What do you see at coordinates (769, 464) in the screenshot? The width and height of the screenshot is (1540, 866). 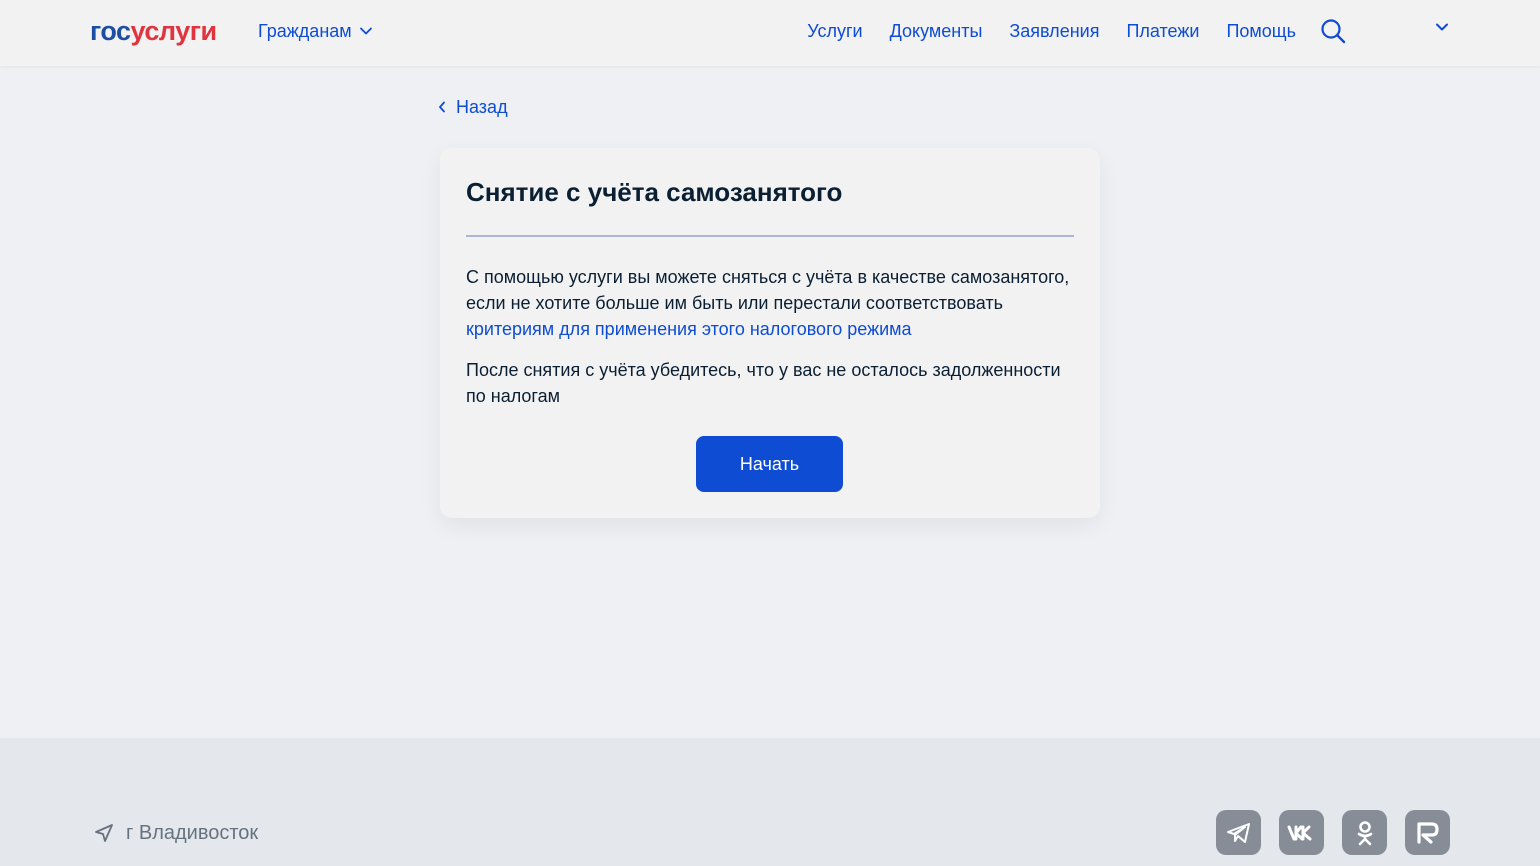 I see `start-button: Начать` at bounding box center [769, 464].